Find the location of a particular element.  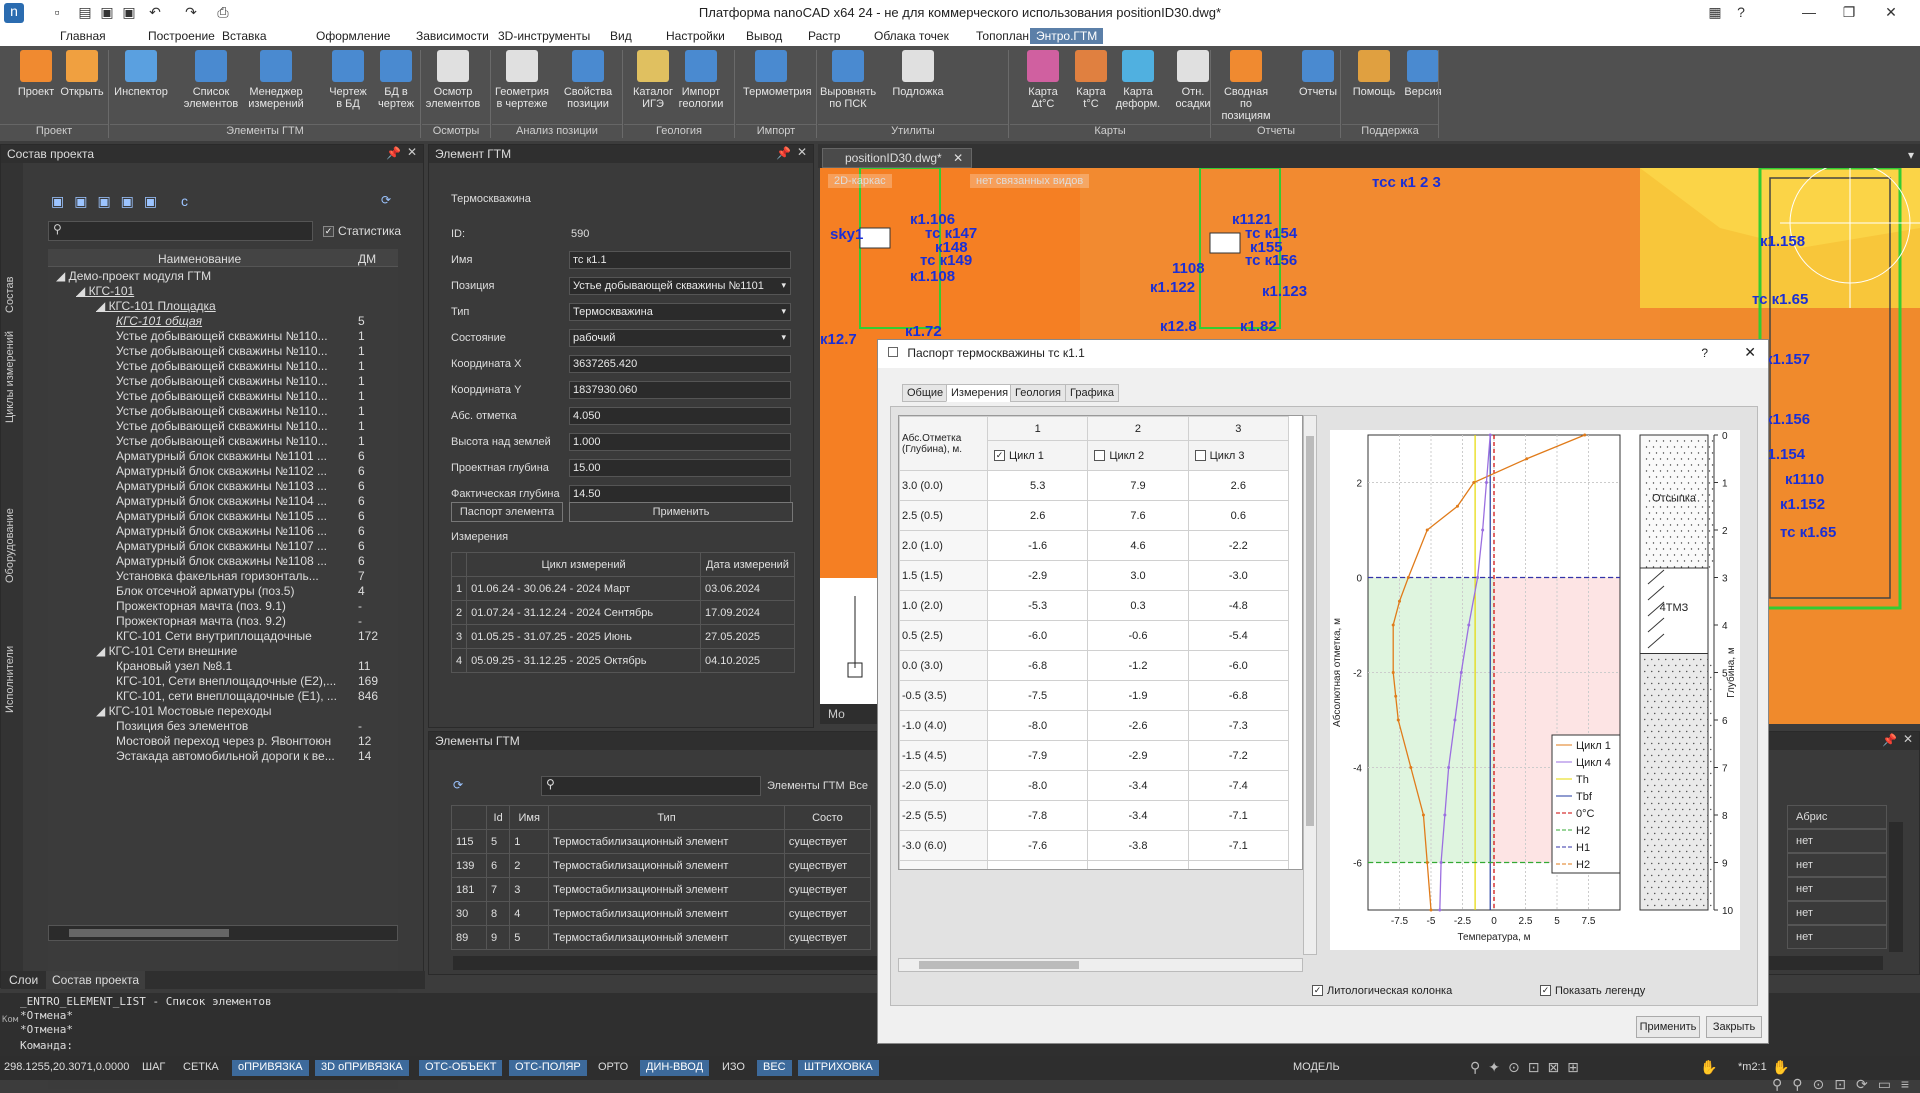

ribbon-tab-6: Вид is located at coordinates (621, 36).